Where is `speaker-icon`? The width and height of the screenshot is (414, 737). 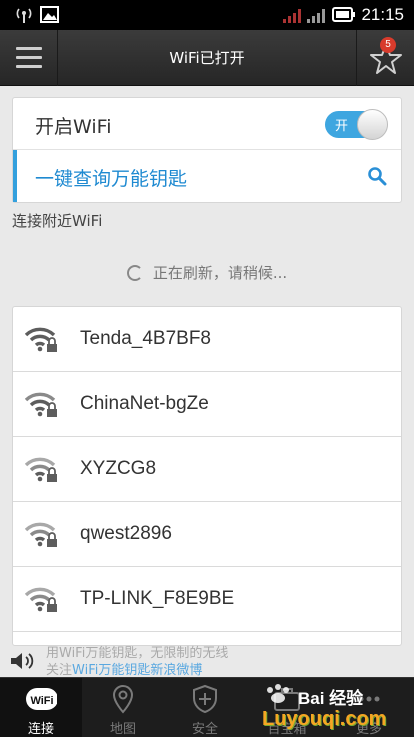 speaker-icon is located at coordinates (22, 661).